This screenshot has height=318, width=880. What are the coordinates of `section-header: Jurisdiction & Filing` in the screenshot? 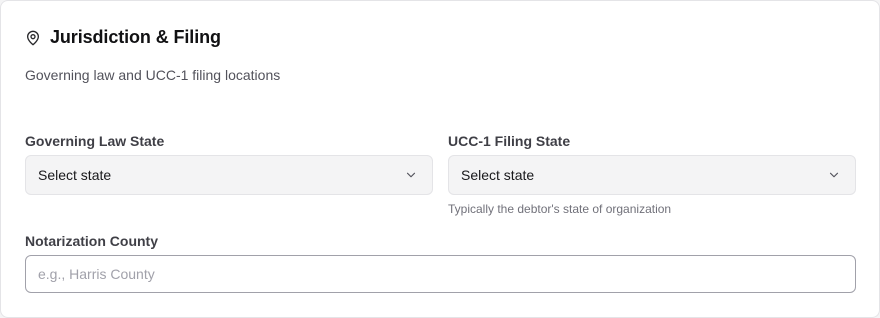 It's located at (123, 37).